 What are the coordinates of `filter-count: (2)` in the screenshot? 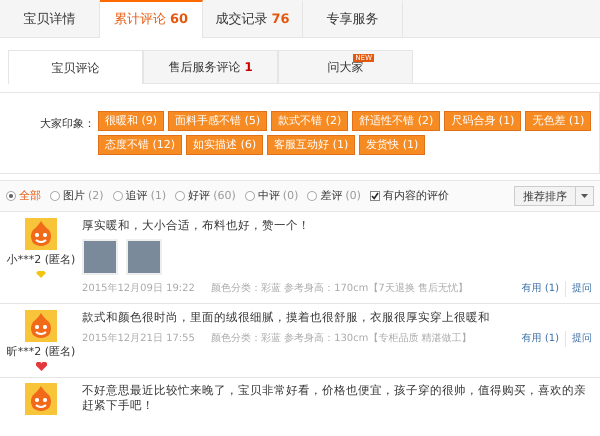 It's located at (96, 196).